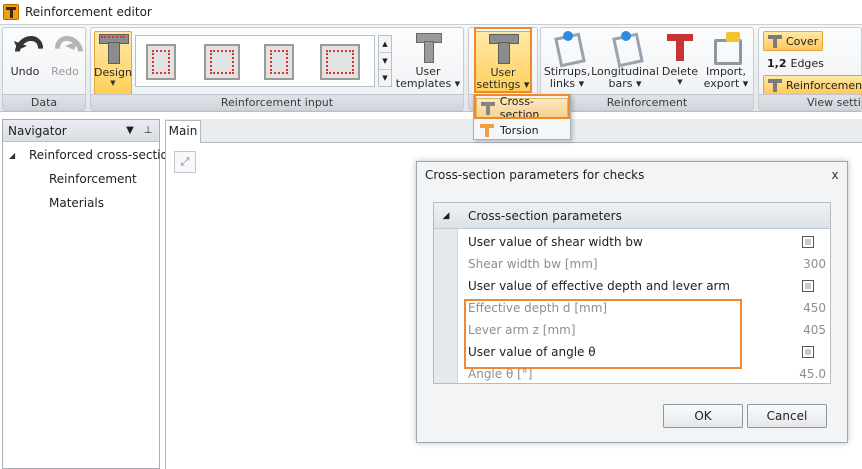 The image size is (862, 469). Describe the element at coordinates (522, 130) in the screenshot. I see `menu-item-torsion: Torsion` at that location.